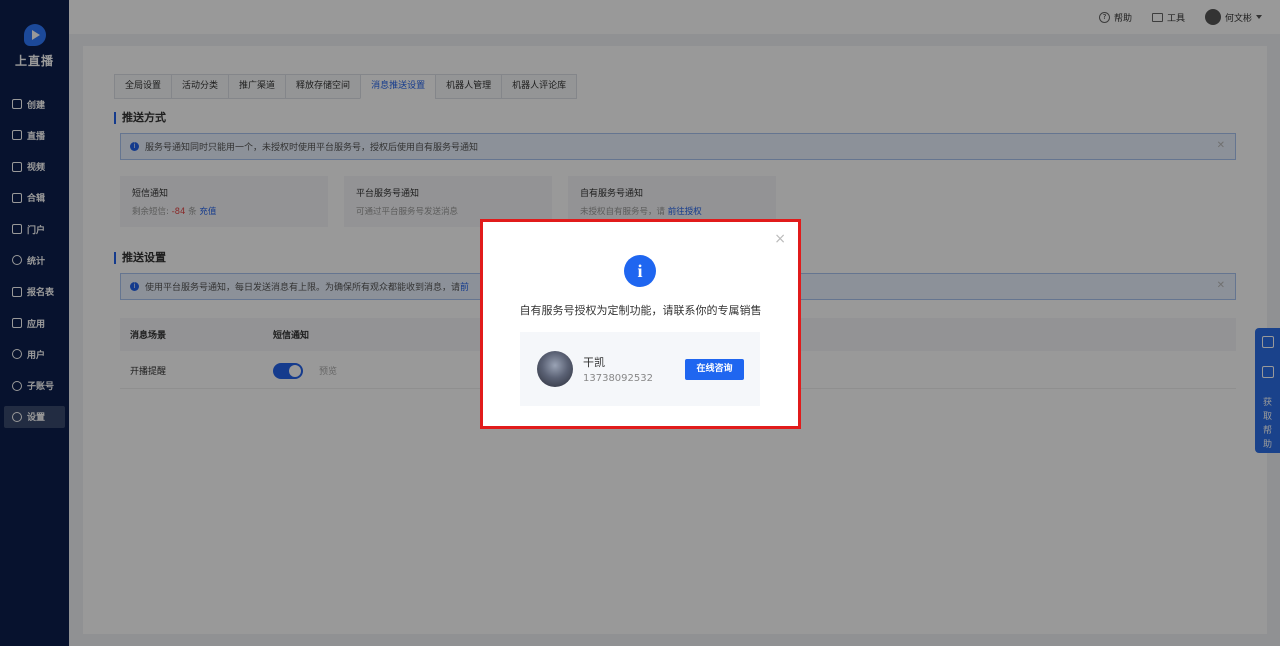  I want to click on contact-name: 干凯, so click(594, 362).